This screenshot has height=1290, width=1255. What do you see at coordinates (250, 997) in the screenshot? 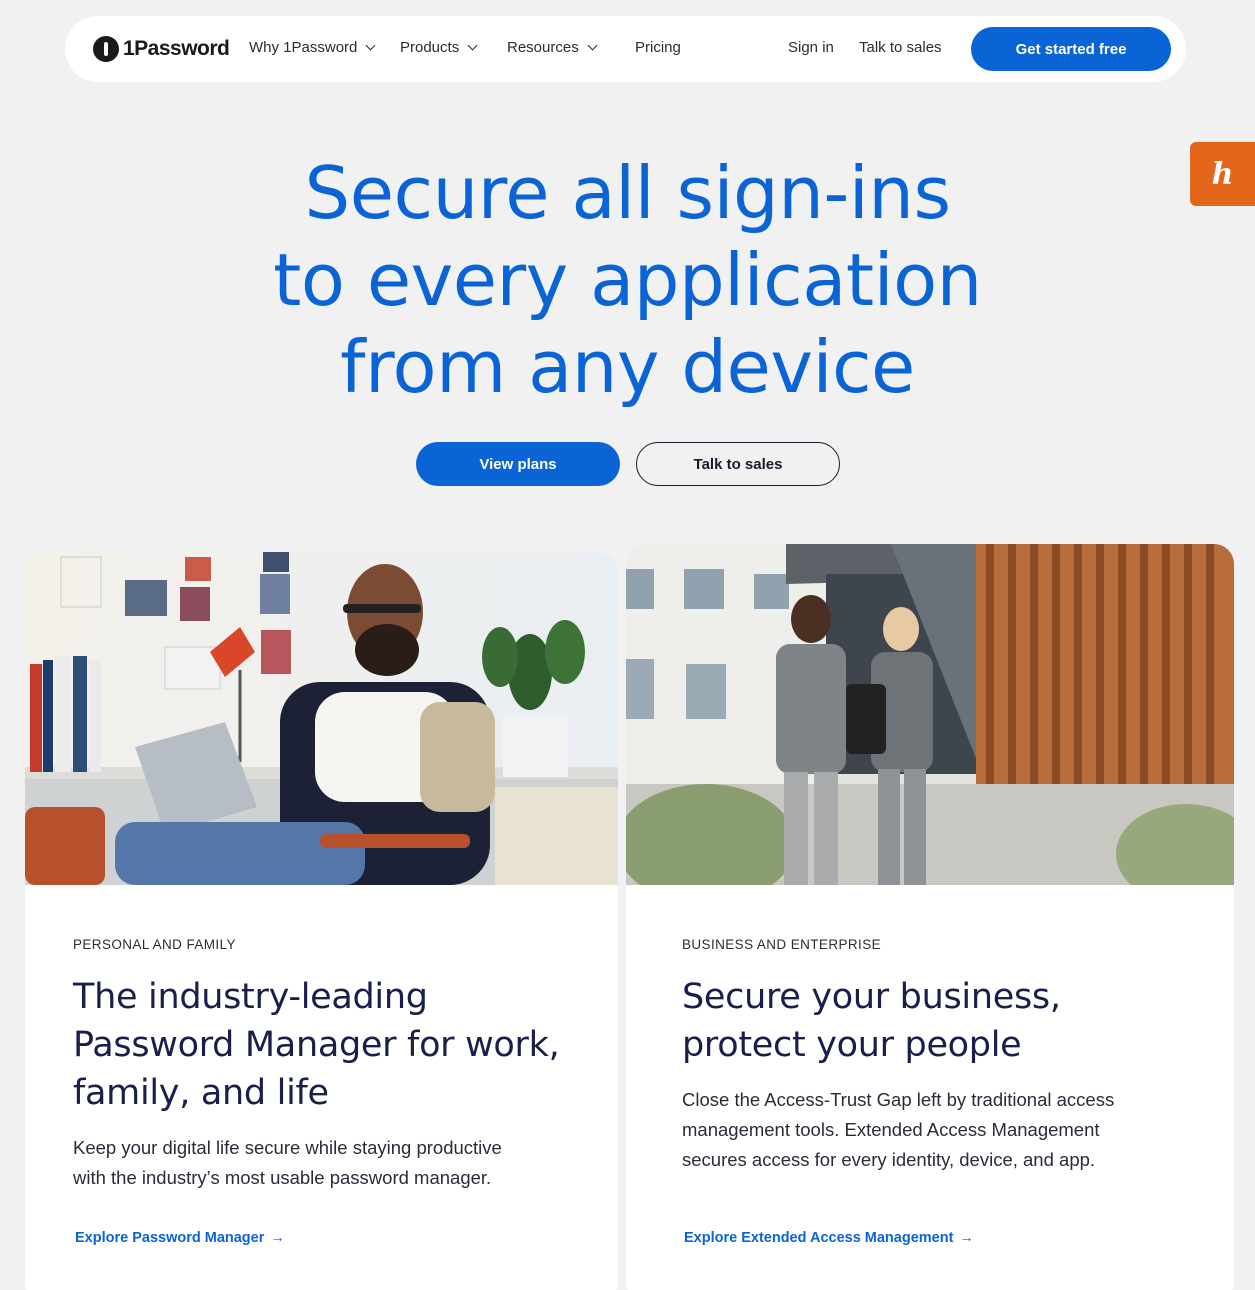
I see `card-title-line: The industry-leading` at bounding box center [250, 997].